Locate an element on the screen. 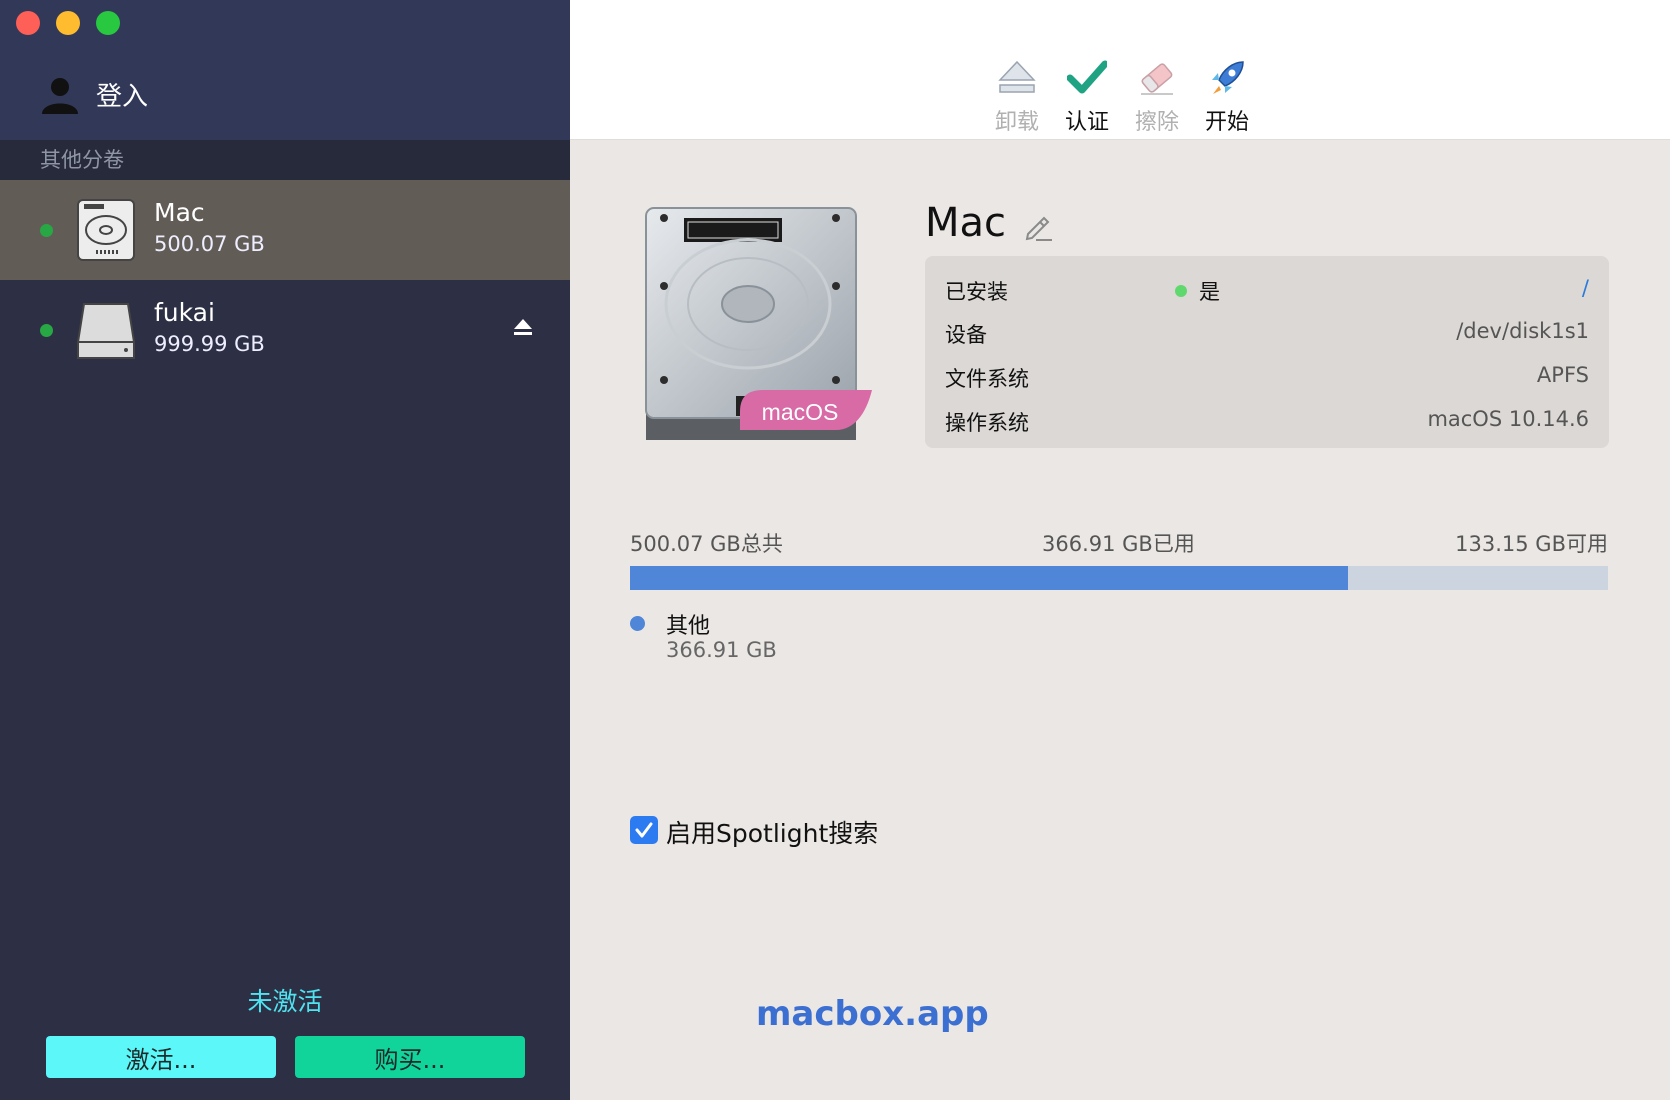 Image resolution: width=1670 pixels, height=1100 pixels. legend-size: 366.91 GB is located at coordinates (721, 650).